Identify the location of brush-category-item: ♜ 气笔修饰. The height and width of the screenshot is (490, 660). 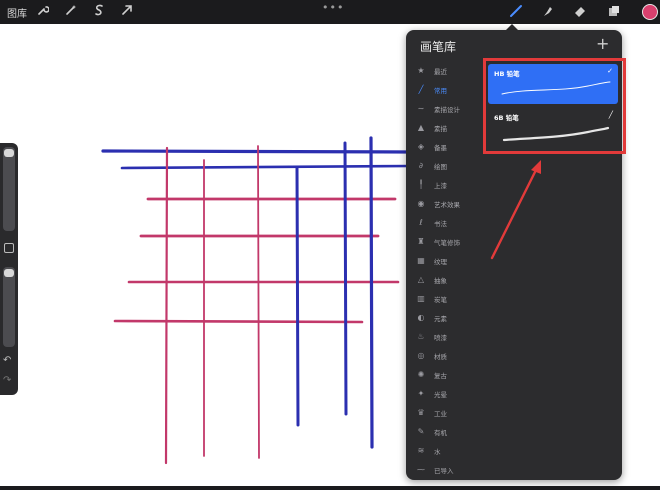
(444, 242).